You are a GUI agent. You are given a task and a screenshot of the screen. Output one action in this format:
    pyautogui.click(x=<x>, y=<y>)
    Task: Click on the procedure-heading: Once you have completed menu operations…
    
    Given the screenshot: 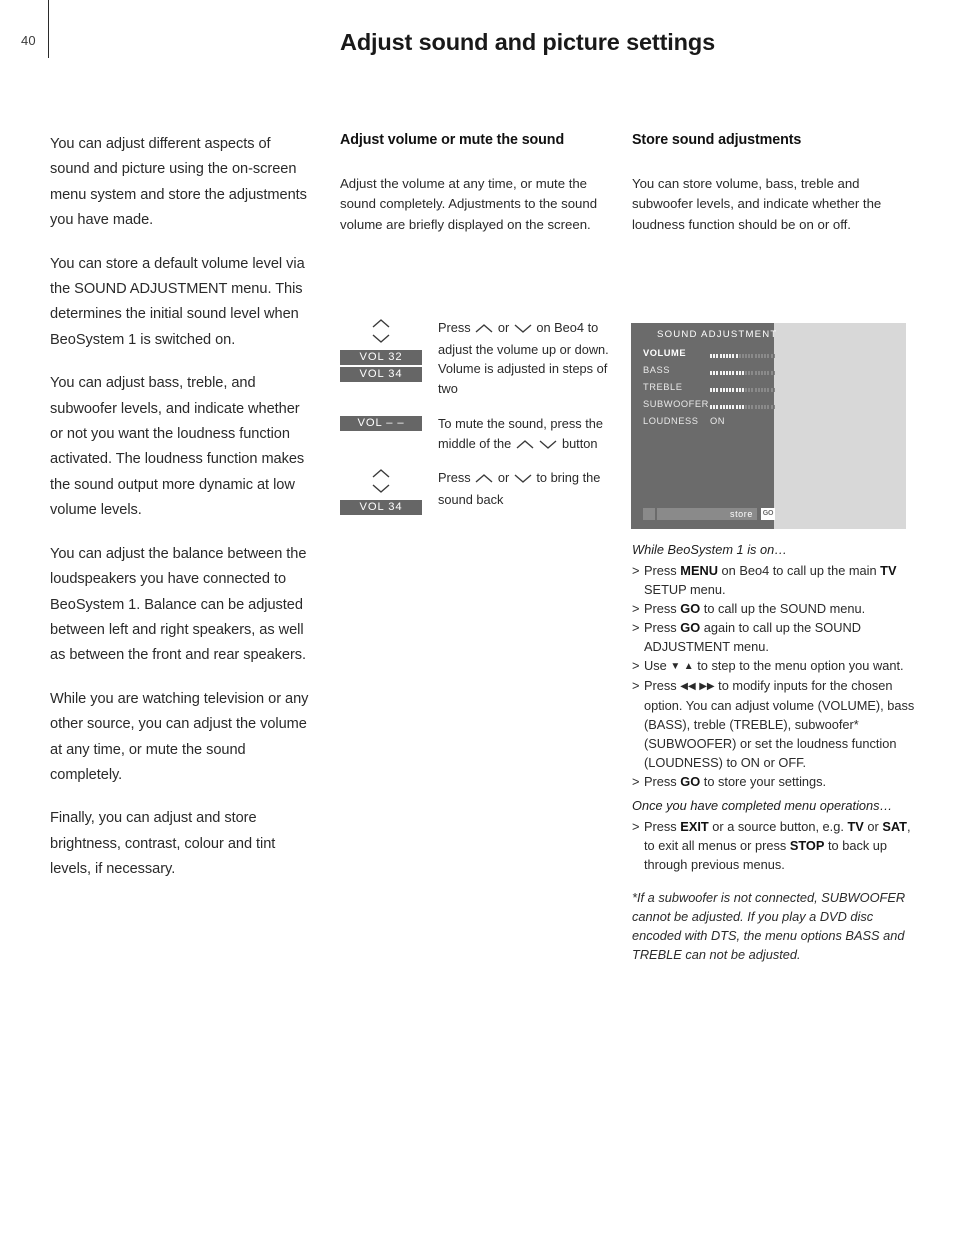 What is the action you would take?
    pyautogui.click(x=762, y=805)
    